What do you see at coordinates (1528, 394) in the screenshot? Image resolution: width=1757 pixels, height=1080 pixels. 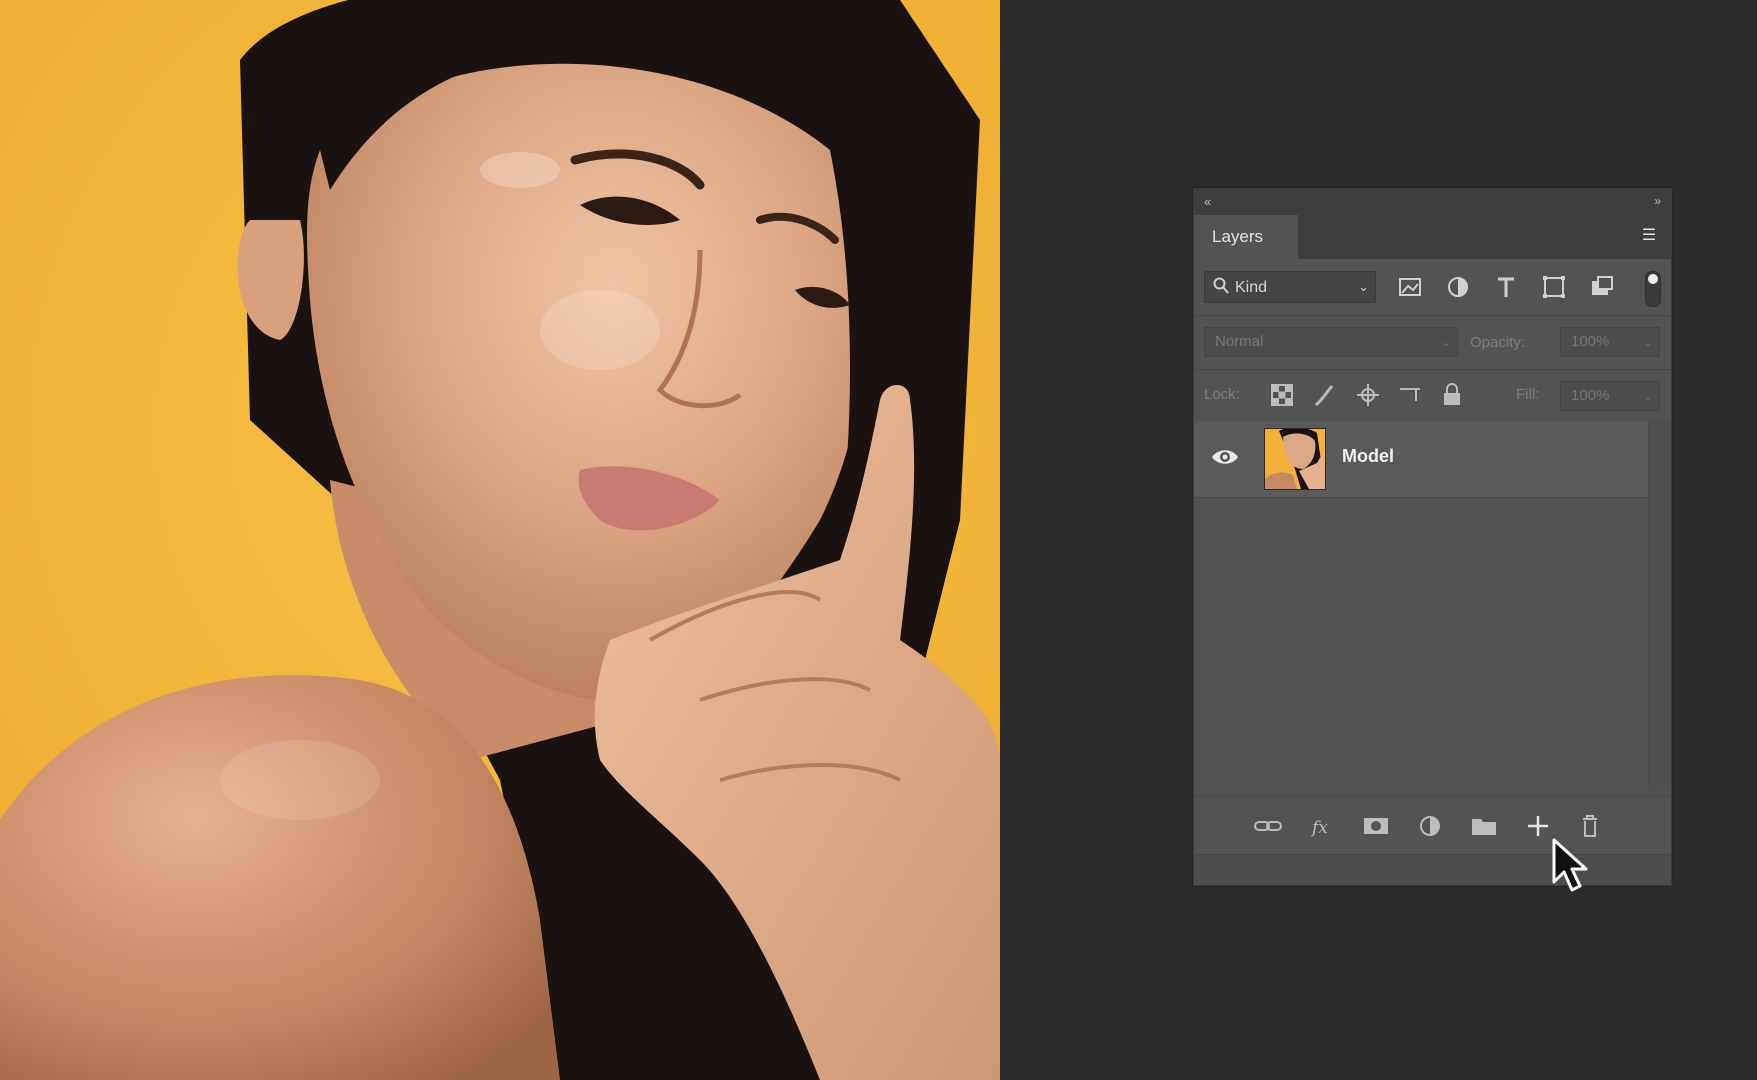 I see `fill-label: Fill:` at bounding box center [1528, 394].